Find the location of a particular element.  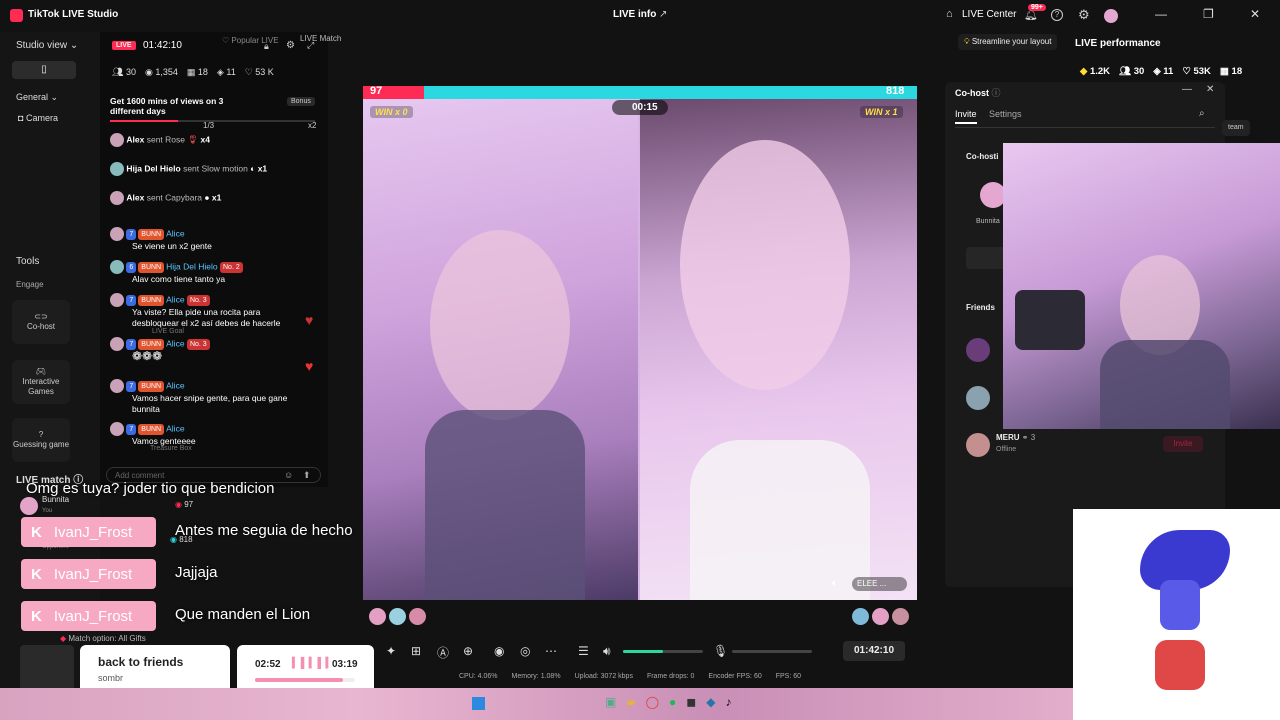

match-option-text: Match option: All Gifts is located at coordinates (107, 638).